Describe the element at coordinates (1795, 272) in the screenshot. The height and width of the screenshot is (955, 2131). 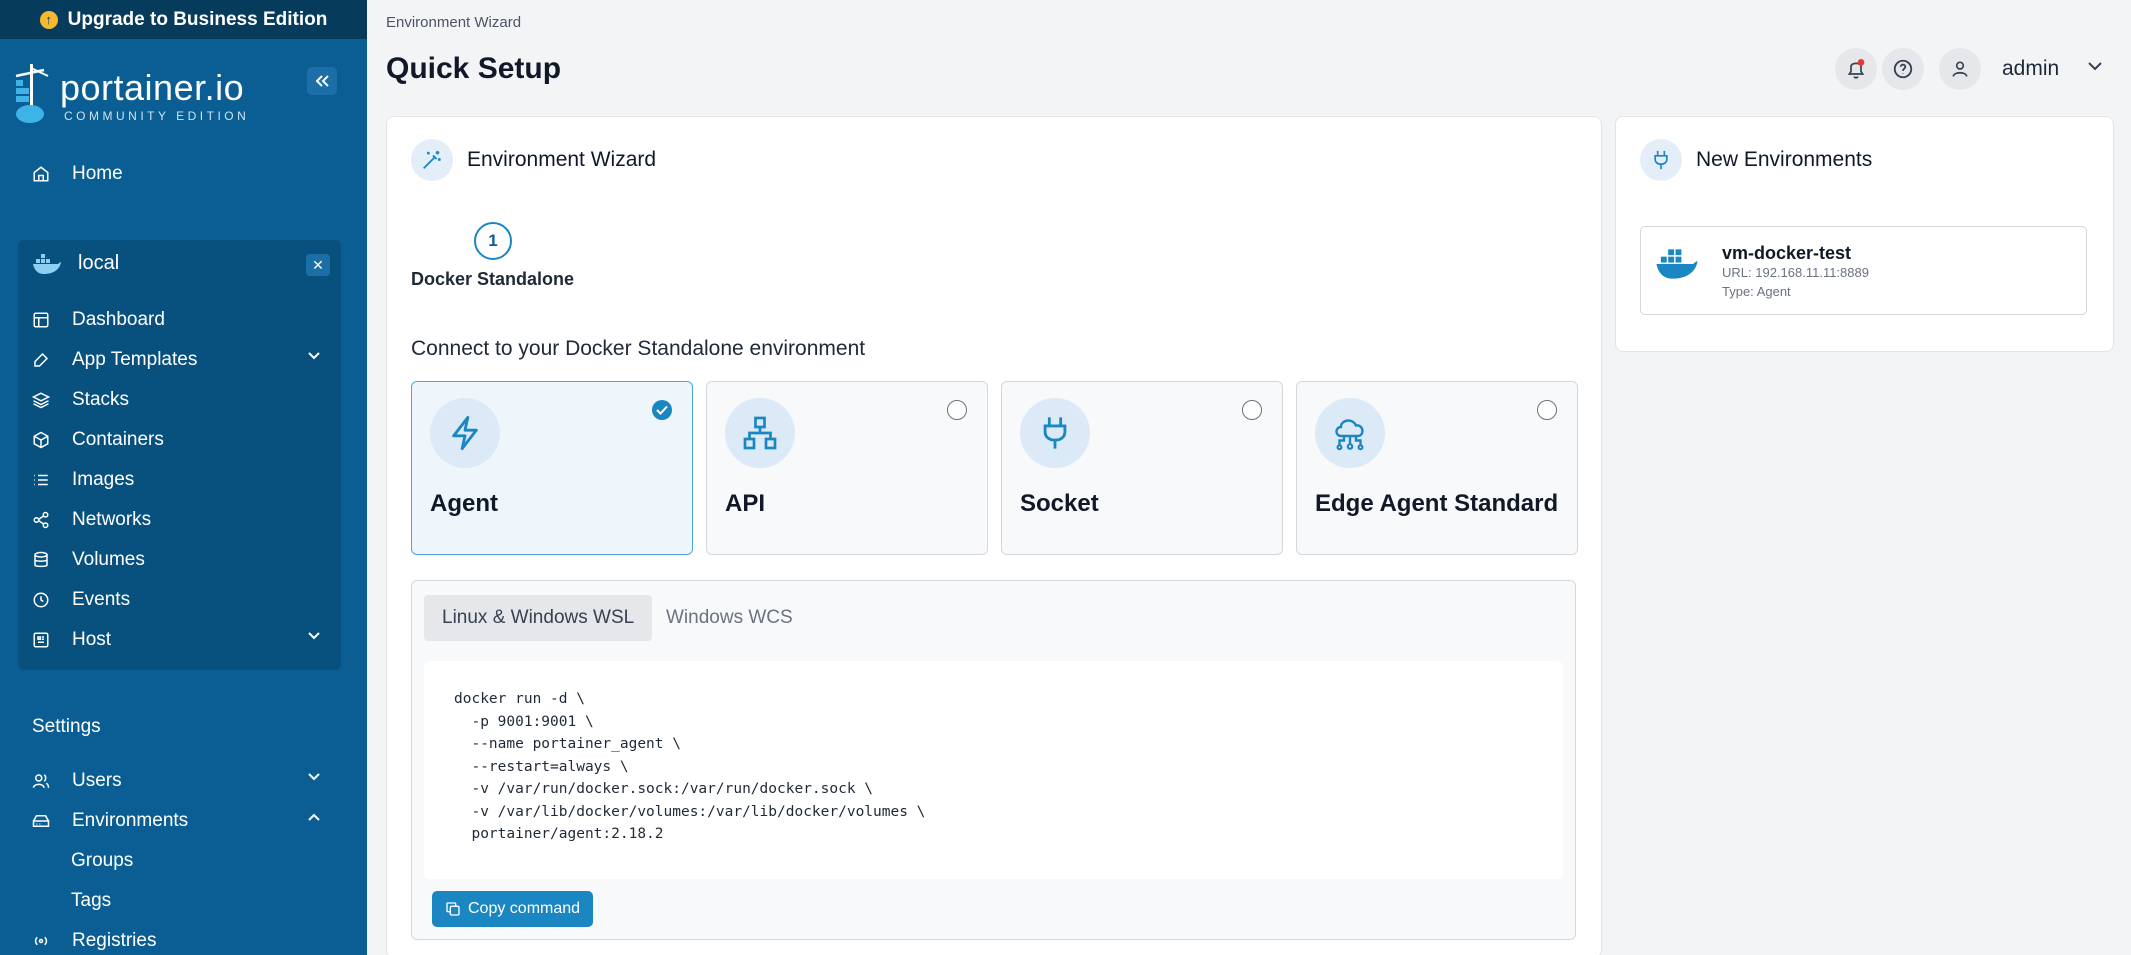
I see `environment-item-url: URL: 192.168.11.11:8889` at that location.